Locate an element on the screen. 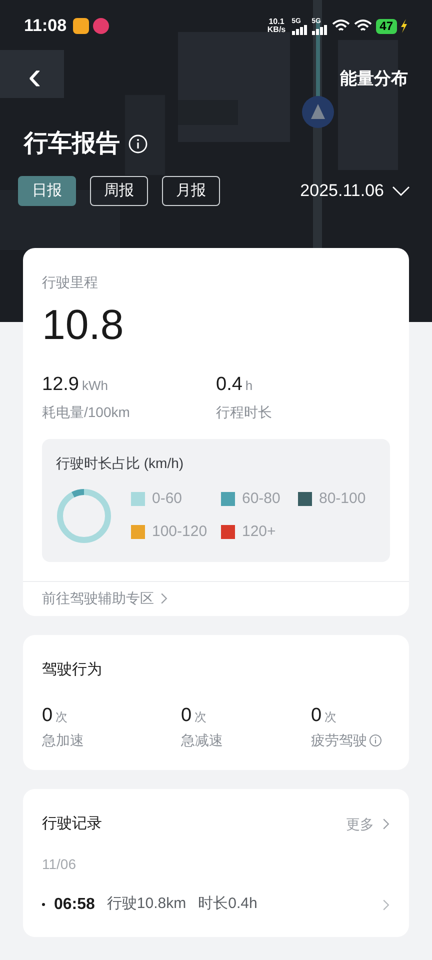 The width and height of the screenshot is (432, 960). status-time: 11:08 is located at coordinates (45, 26).